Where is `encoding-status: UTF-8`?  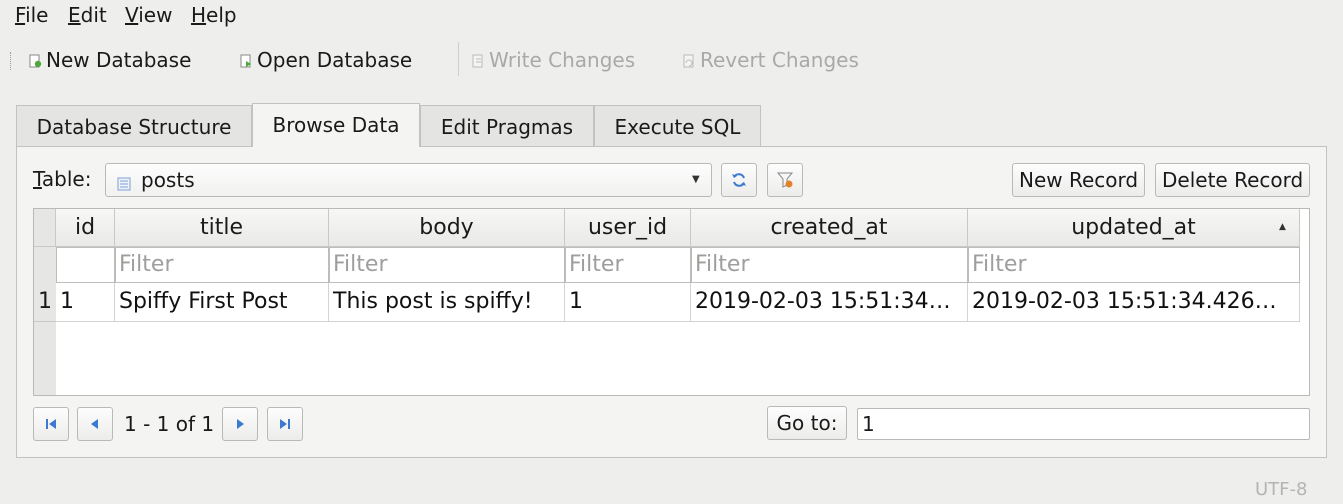
encoding-status: UTF-8 is located at coordinates (1281, 489).